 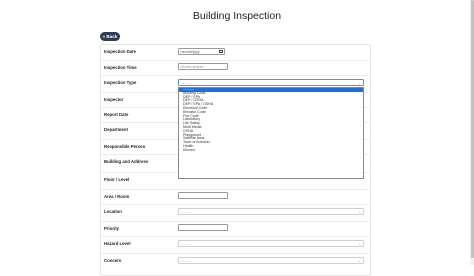 What do you see at coordinates (271, 150) in the screenshot?
I see `dropdown-option: Kitchen` at bounding box center [271, 150].